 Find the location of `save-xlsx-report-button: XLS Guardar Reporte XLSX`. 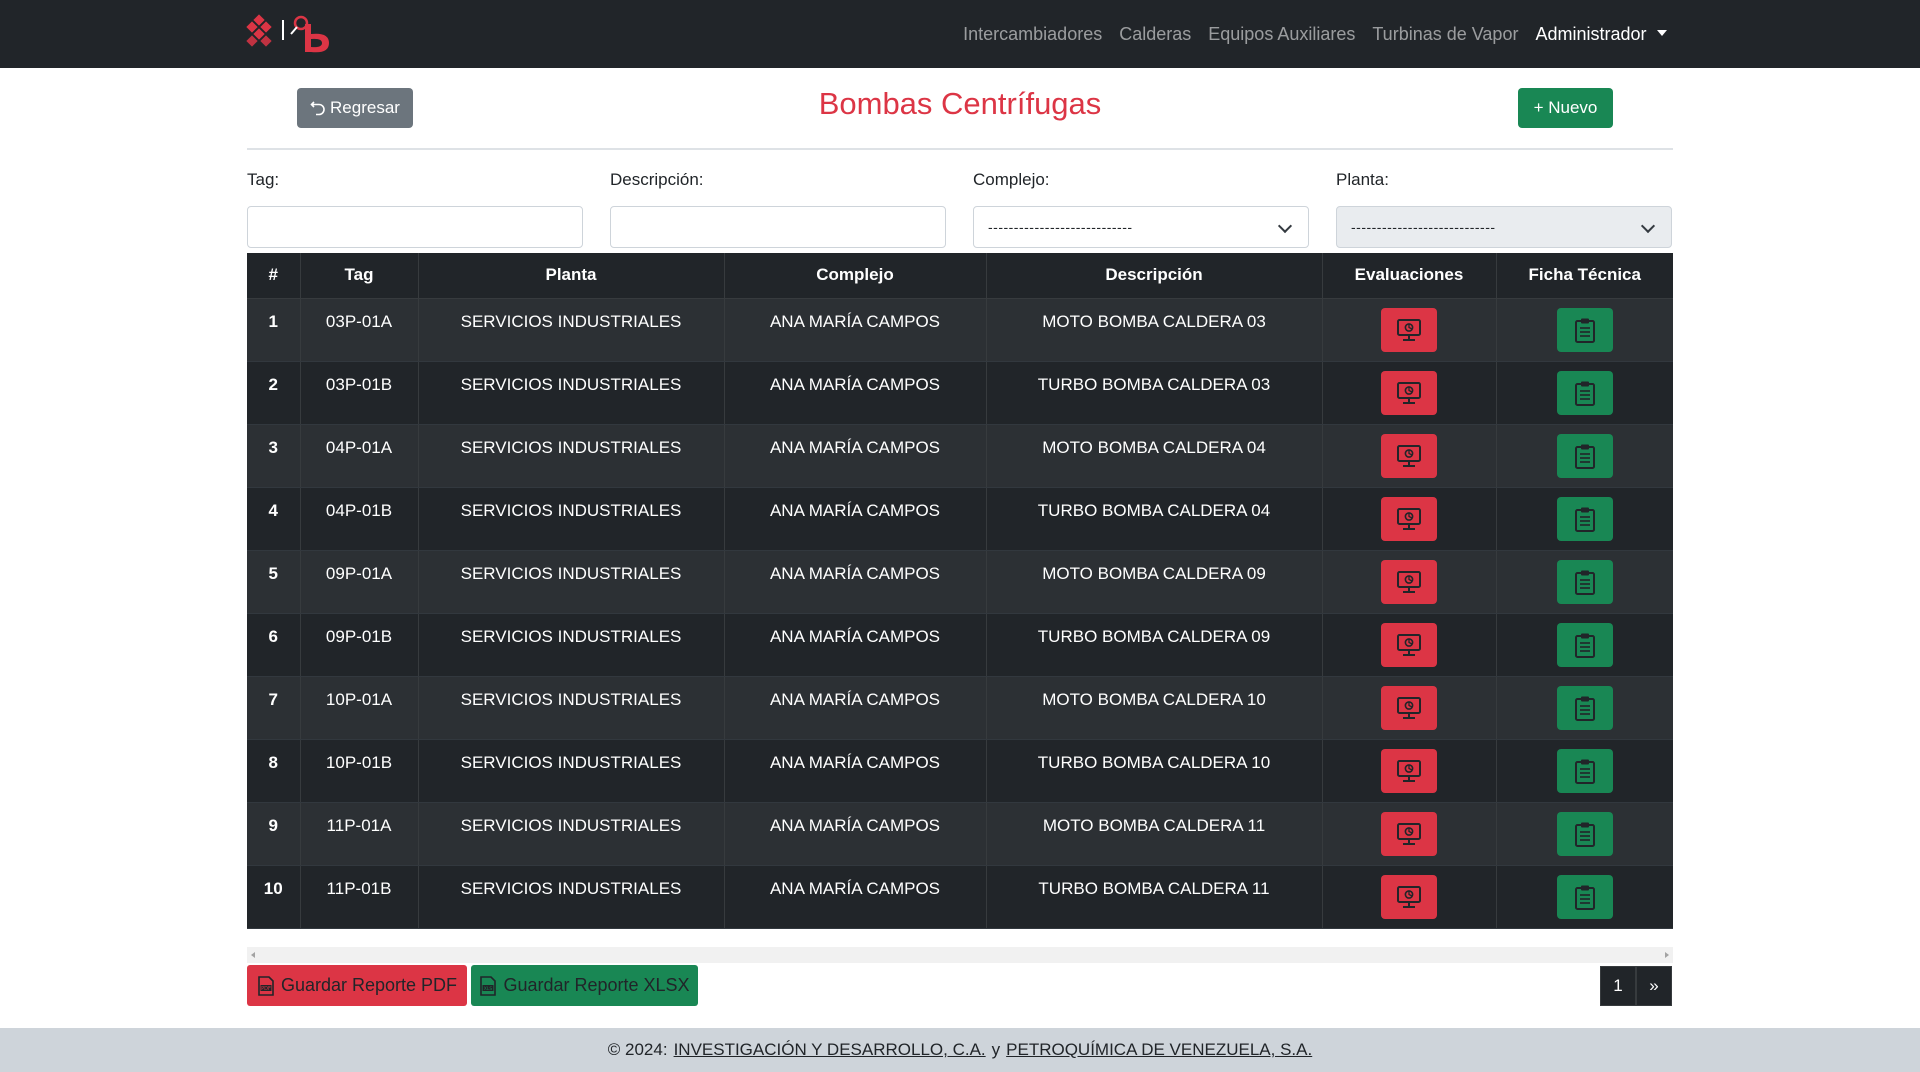

save-xlsx-report-button: XLS Guardar Reporte XLSX is located at coordinates (584, 985).